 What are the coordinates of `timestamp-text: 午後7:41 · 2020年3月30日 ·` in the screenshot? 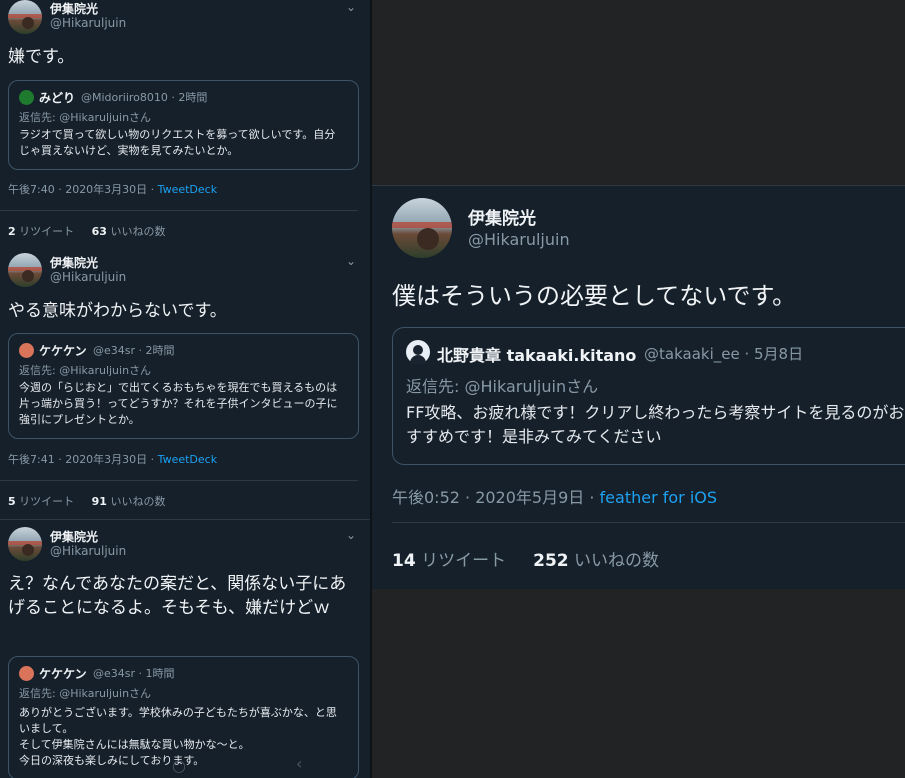 It's located at (83, 459).